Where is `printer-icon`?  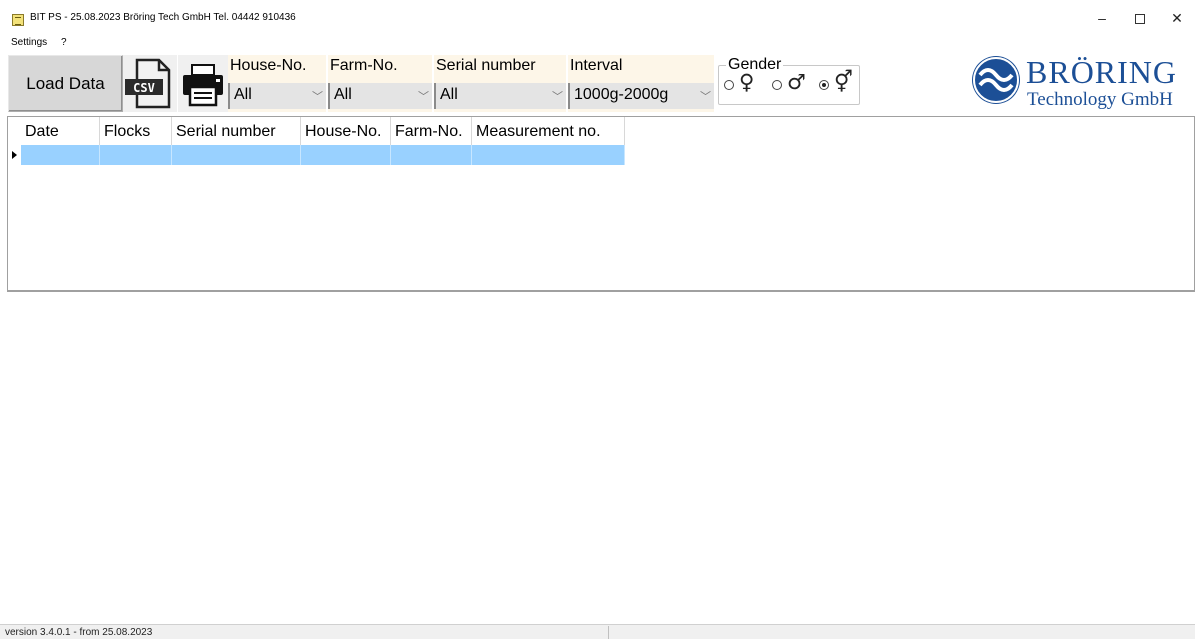 printer-icon is located at coordinates (203, 85).